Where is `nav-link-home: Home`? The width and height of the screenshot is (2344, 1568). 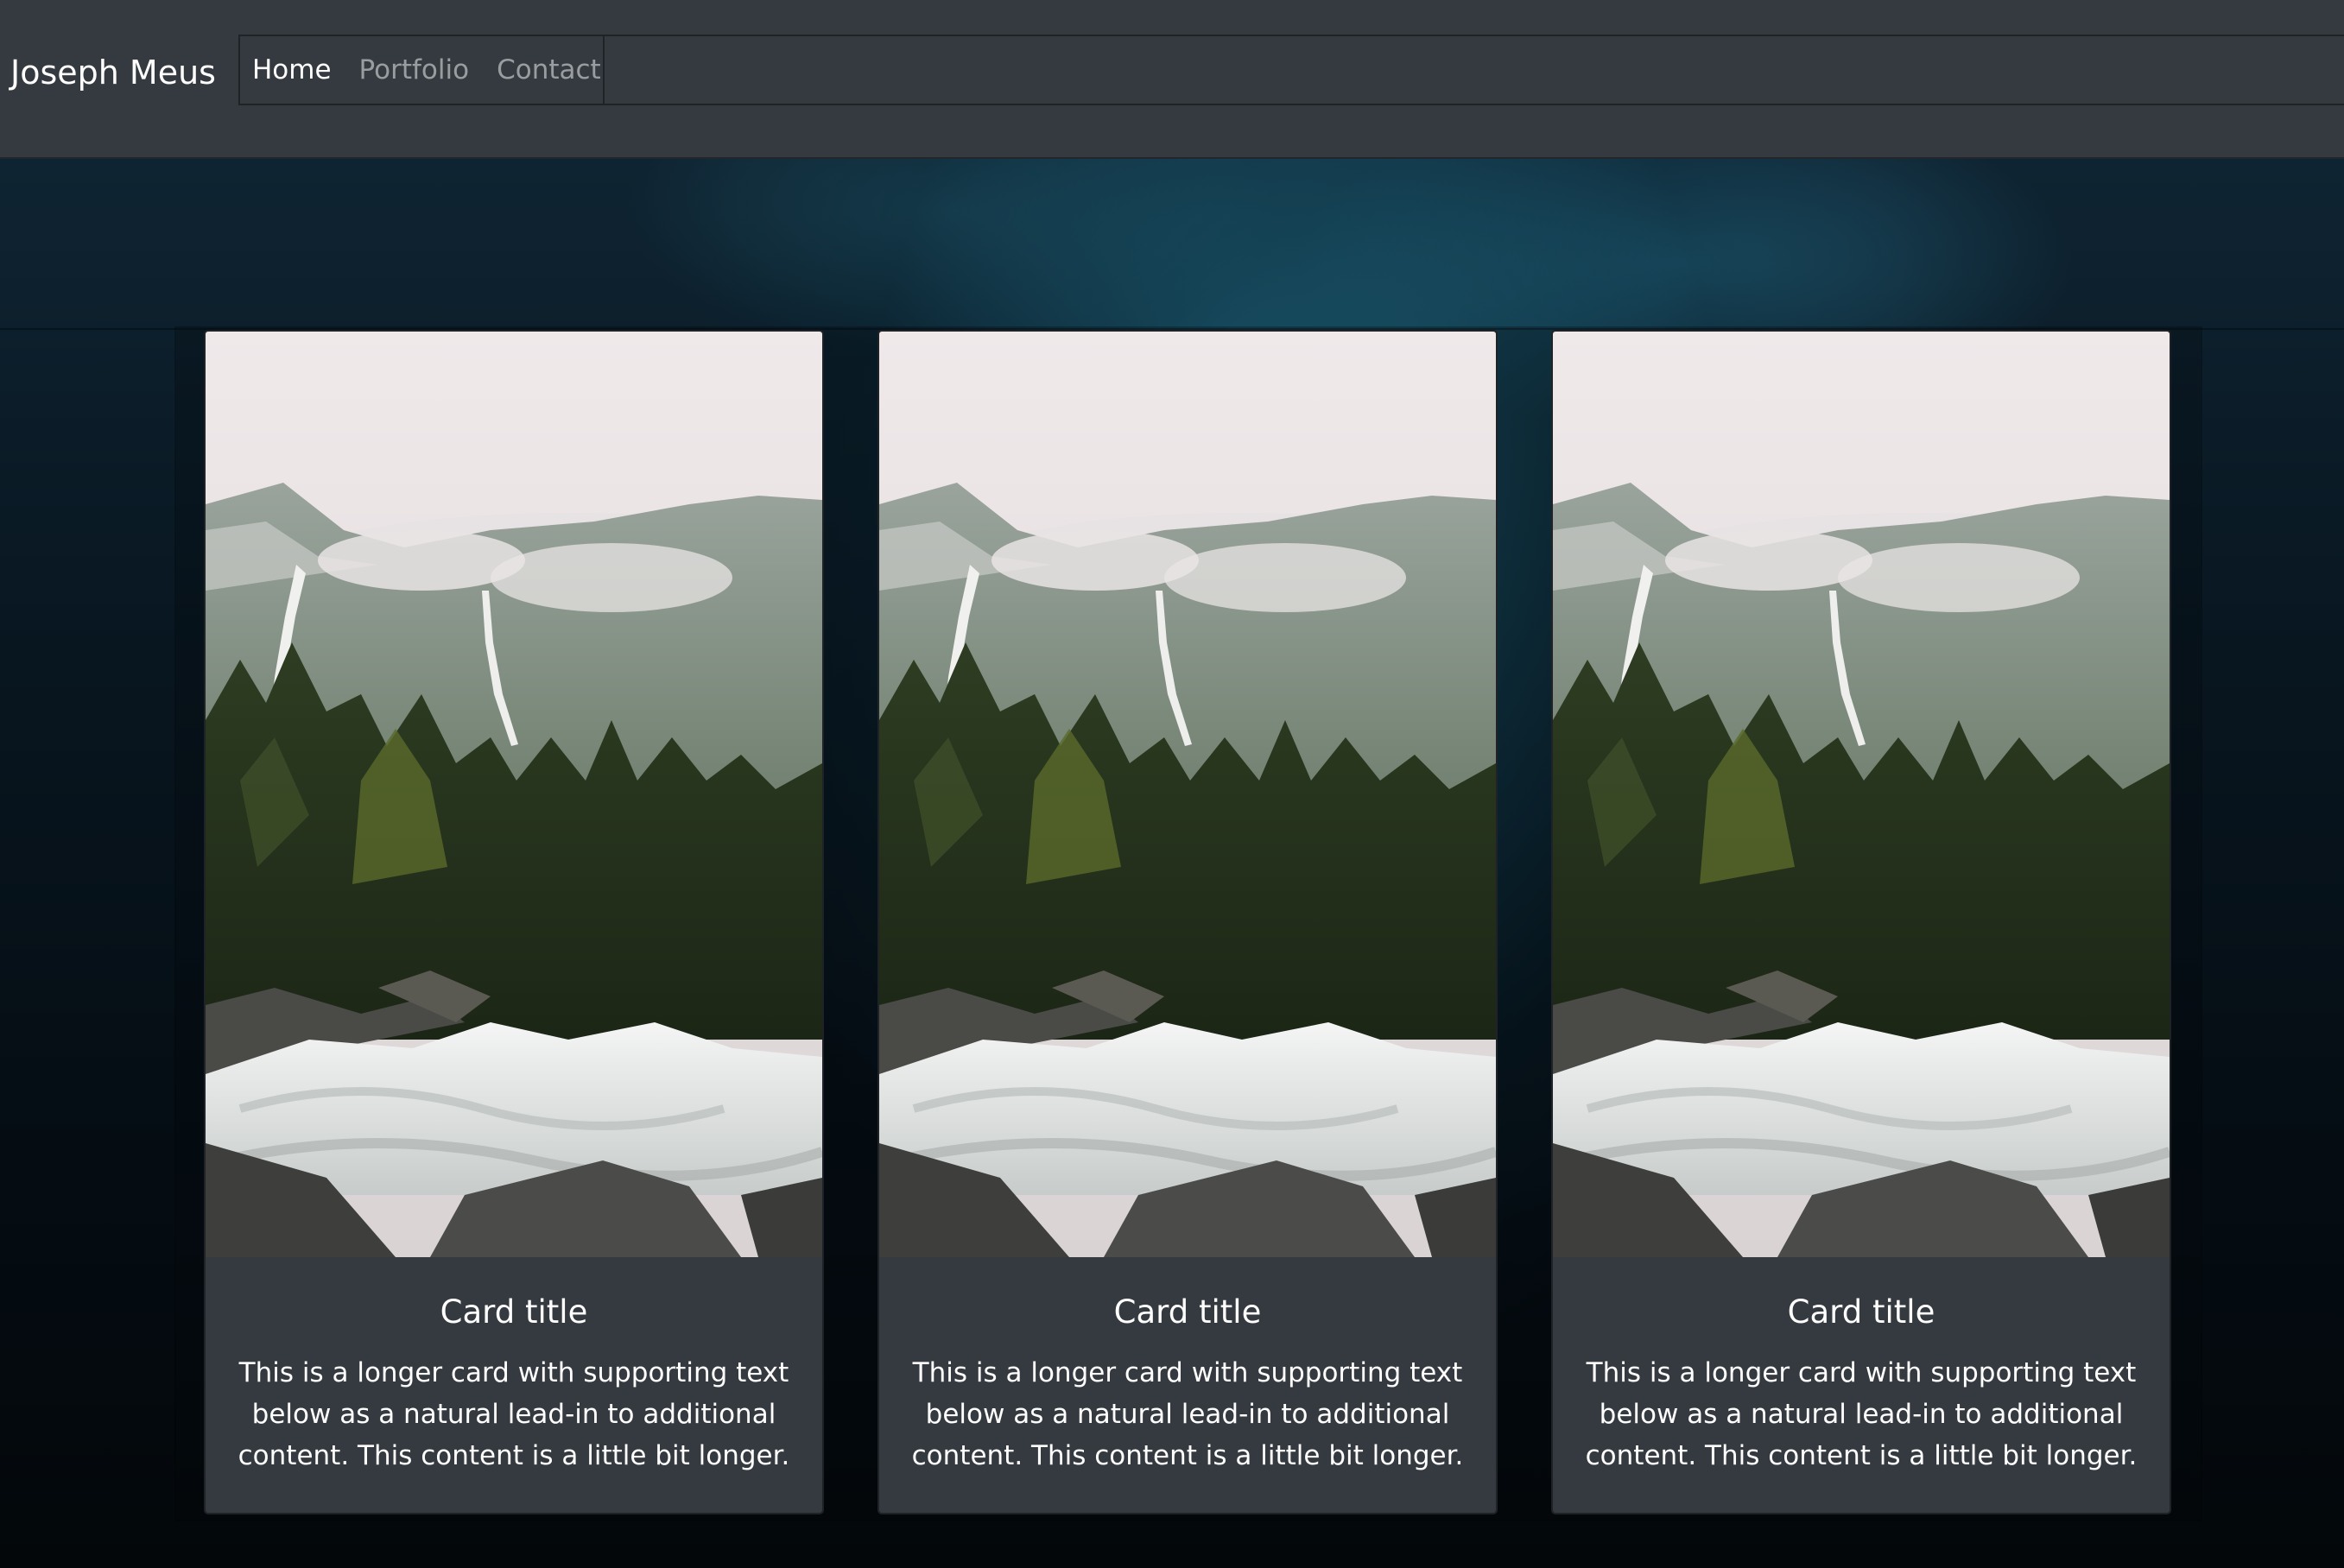
nav-link-home: Home is located at coordinates (292, 70).